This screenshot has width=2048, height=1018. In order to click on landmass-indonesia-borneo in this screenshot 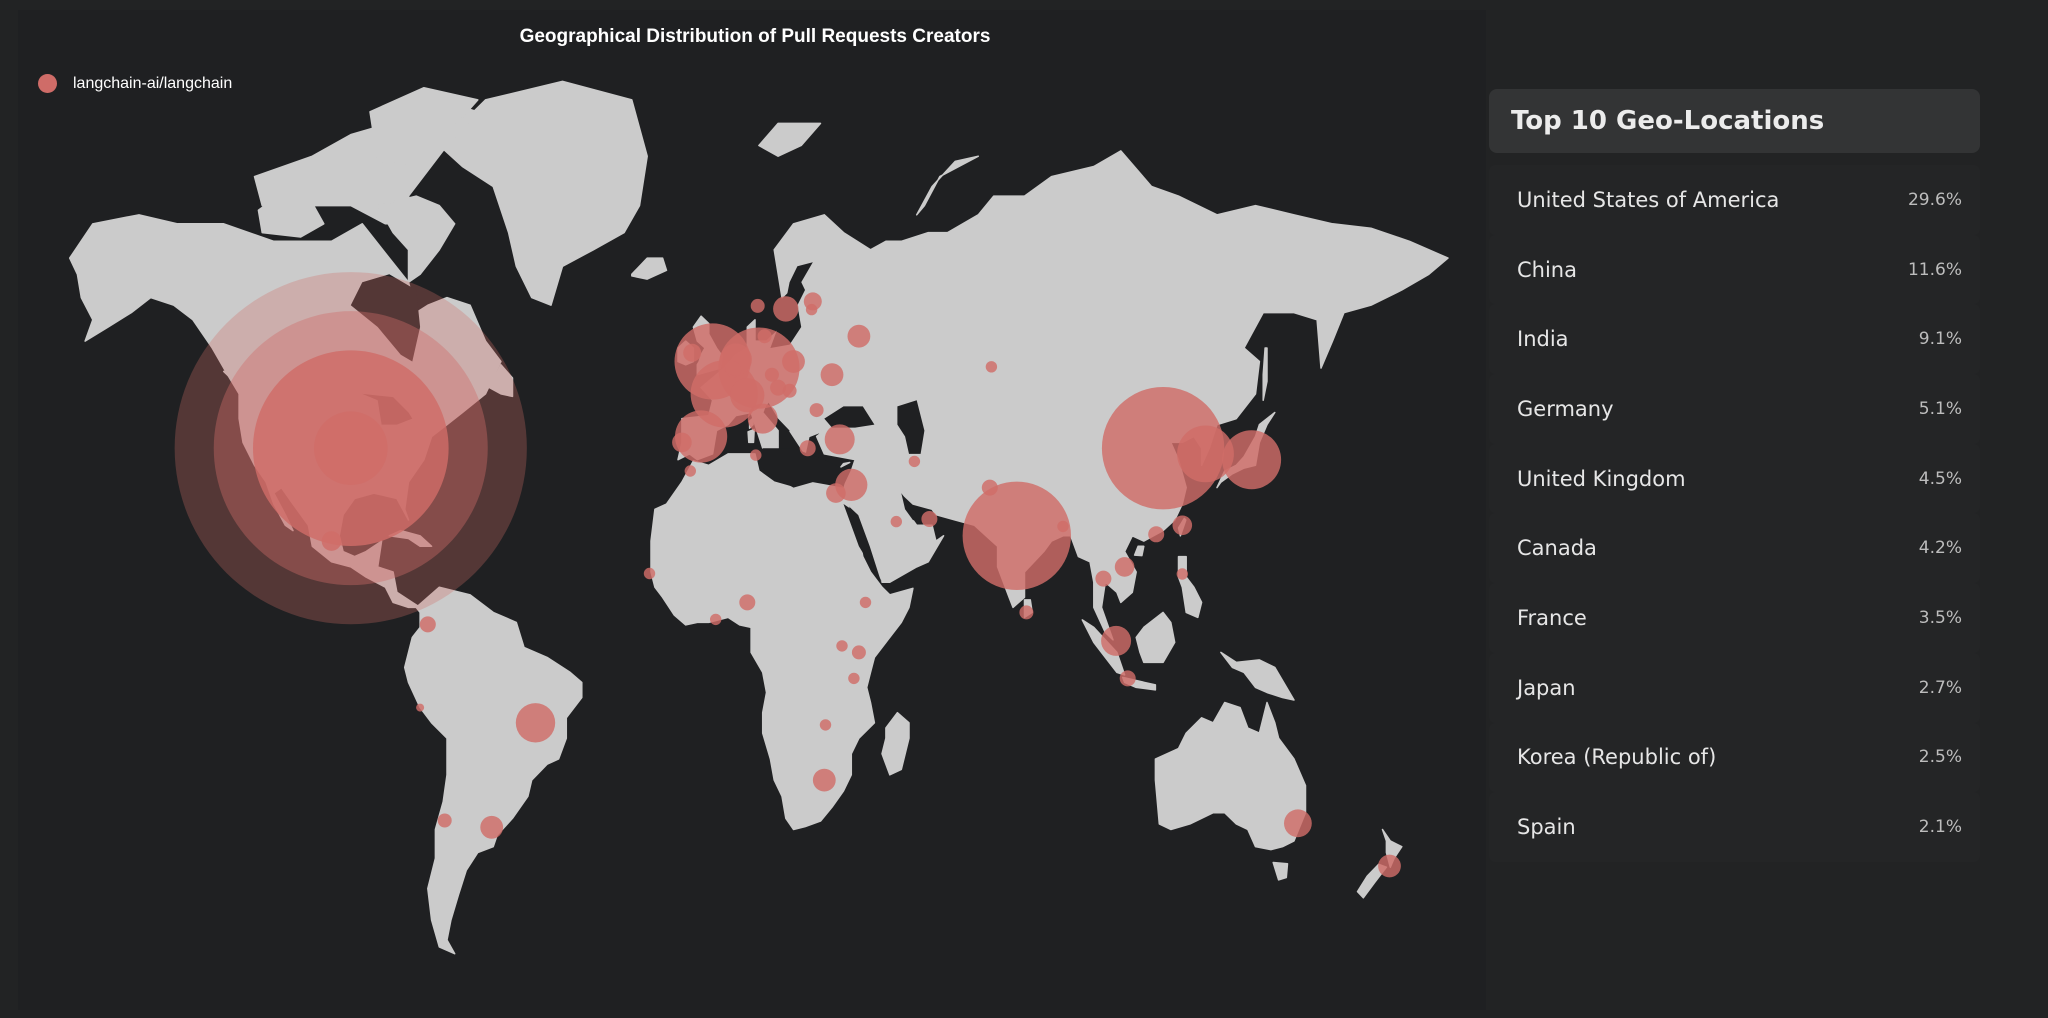, I will do `click(1155, 637)`.